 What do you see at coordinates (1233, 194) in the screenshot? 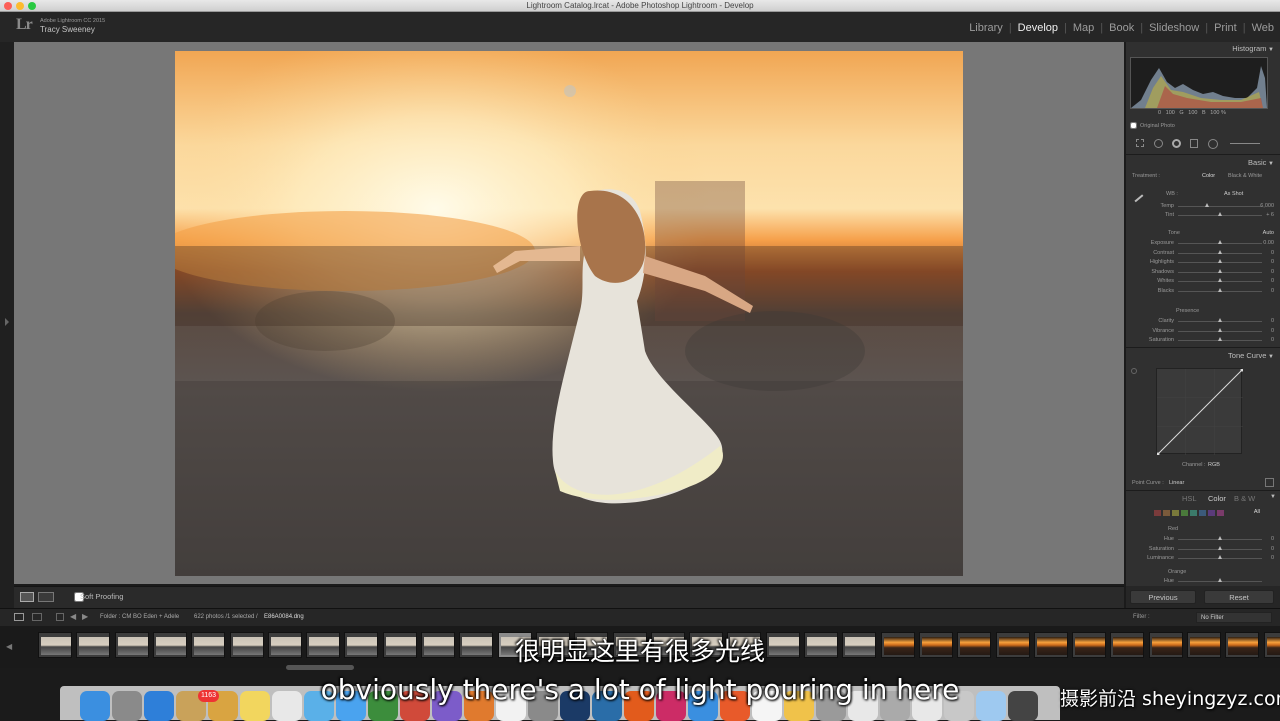
I see `wb-value: As Shot` at bounding box center [1233, 194].